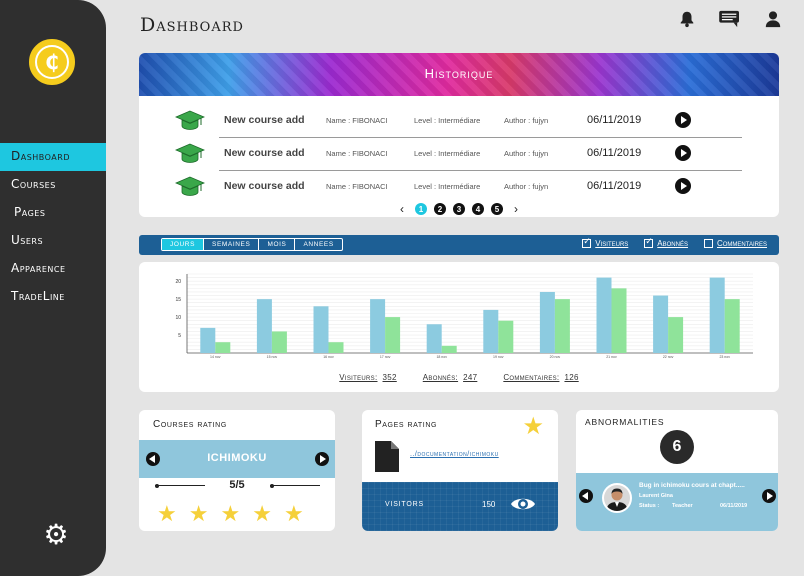 The width and height of the screenshot is (804, 576). What do you see at coordinates (687, 19) in the screenshot?
I see `bell-icon` at bounding box center [687, 19].